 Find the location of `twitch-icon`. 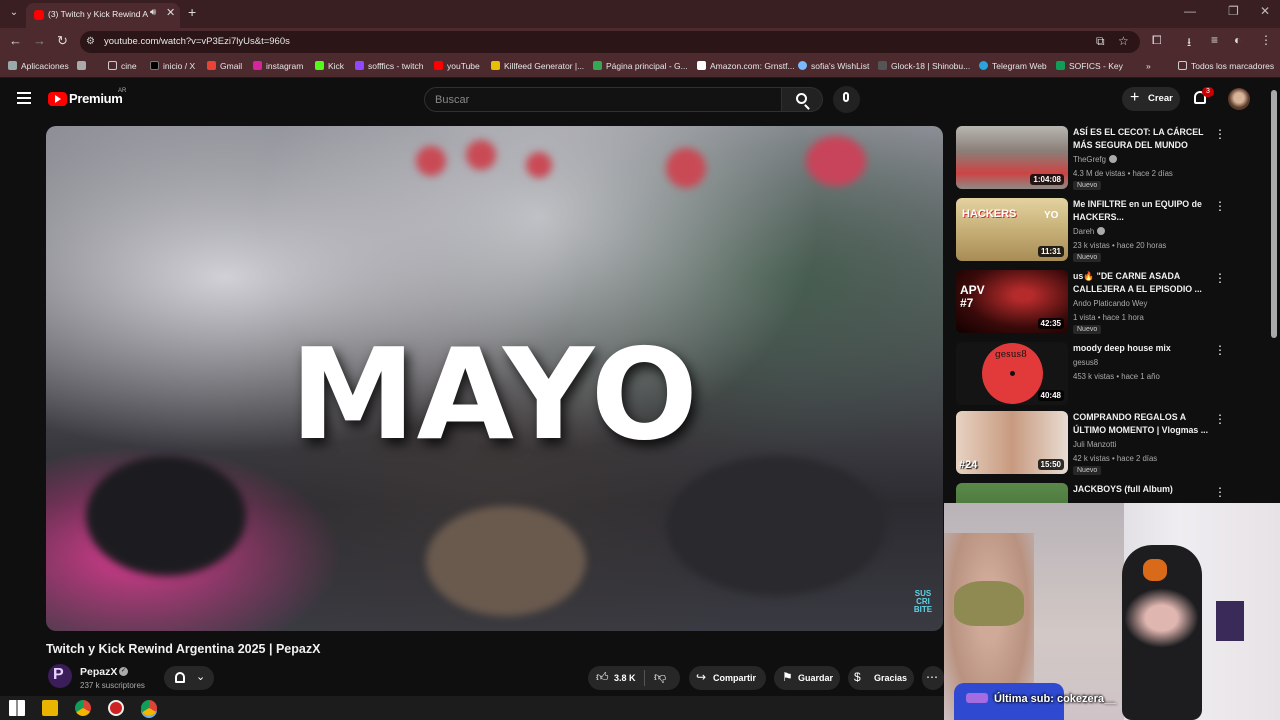

twitch-icon is located at coordinates (359, 65).